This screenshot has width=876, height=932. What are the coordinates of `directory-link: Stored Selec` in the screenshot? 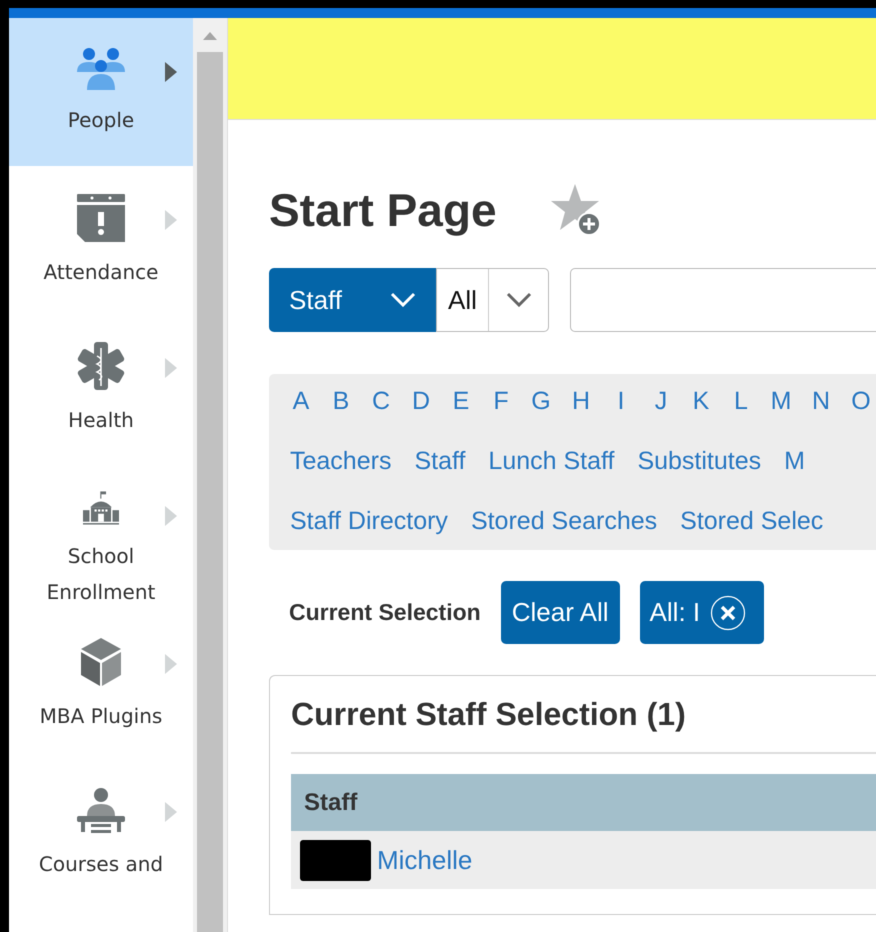 It's located at (752, 521).